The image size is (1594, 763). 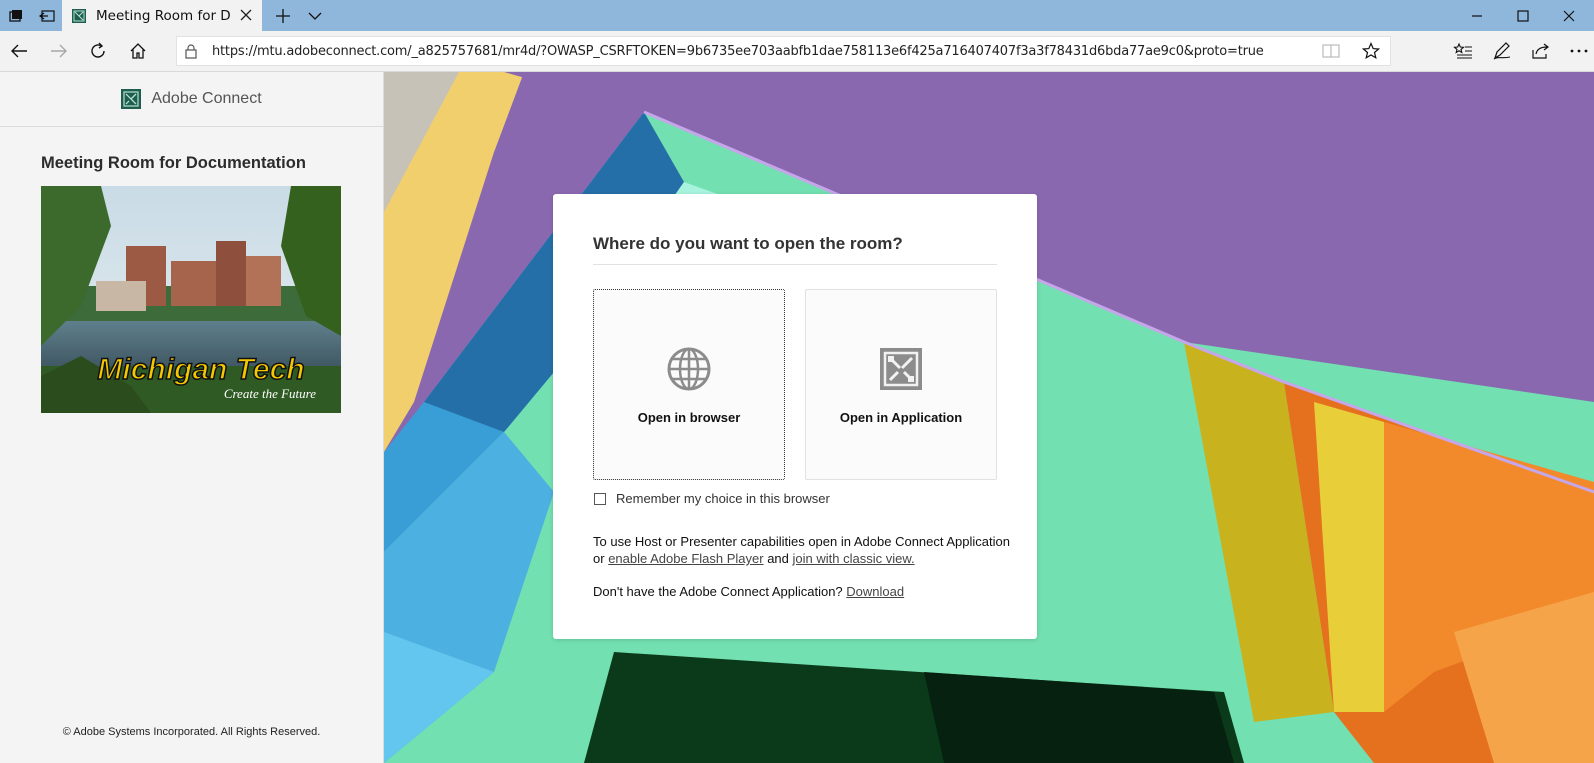 What do you see at coordinates (138, 51) in the screenshot?
I see `home-icon` at bounding box center [138, 51].